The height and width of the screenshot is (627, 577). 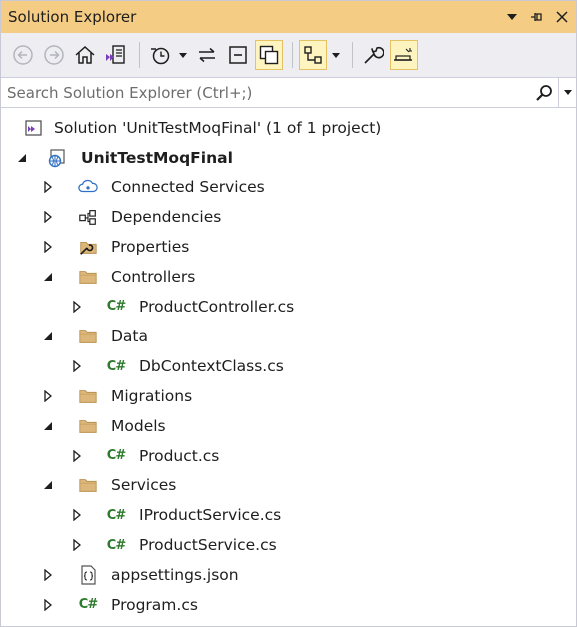 I want to click on tree-item-dependencies: Dependencies, so click(x=288, y=217).